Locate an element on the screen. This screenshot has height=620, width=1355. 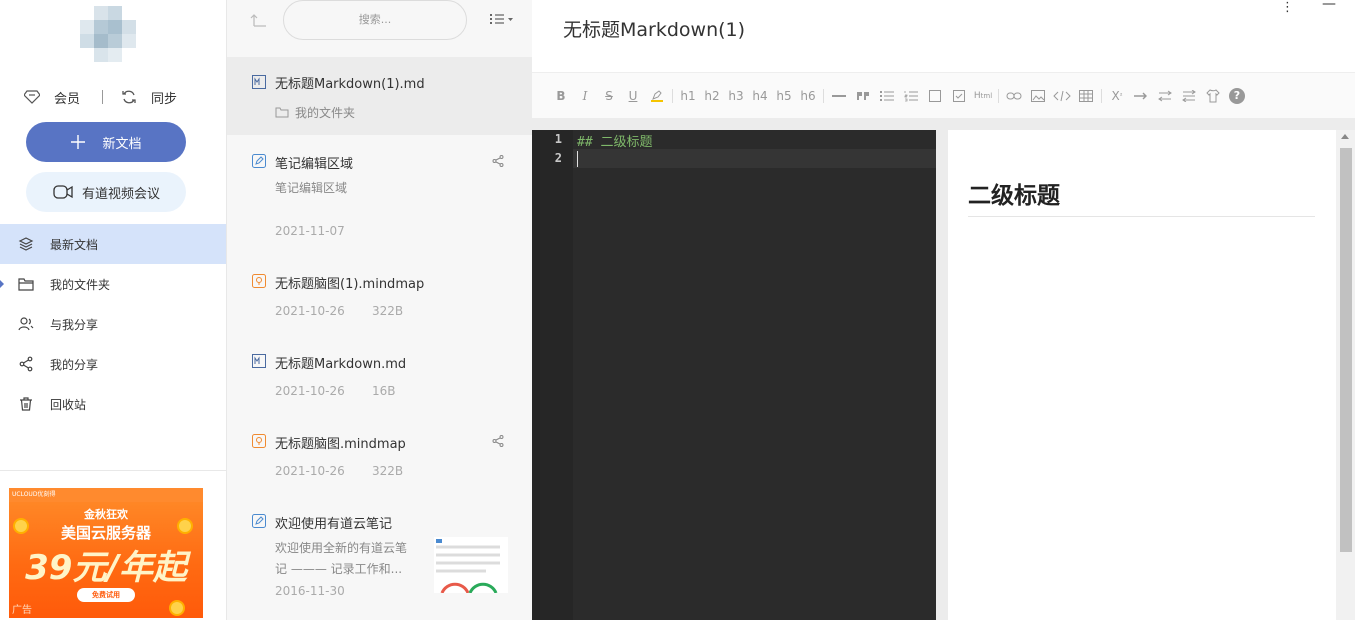
table-icon is located at coordinates (1086, 95).